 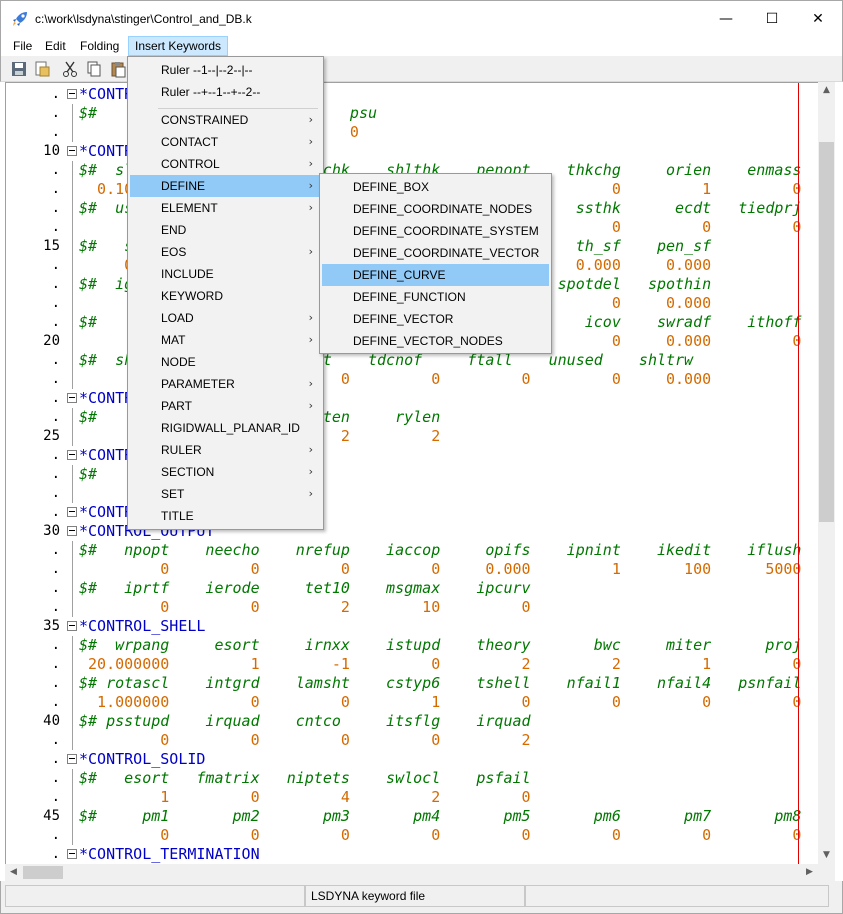 What do you see at coordinates (412, 607) in the screenshot?
I see `code-line: . 0 0 2 10 0` at bounding box center [412, 607].